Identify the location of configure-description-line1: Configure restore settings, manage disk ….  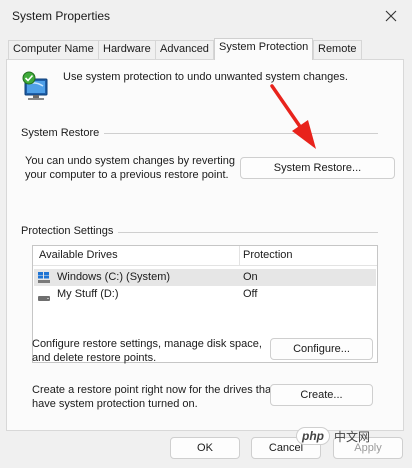
(147, 344).